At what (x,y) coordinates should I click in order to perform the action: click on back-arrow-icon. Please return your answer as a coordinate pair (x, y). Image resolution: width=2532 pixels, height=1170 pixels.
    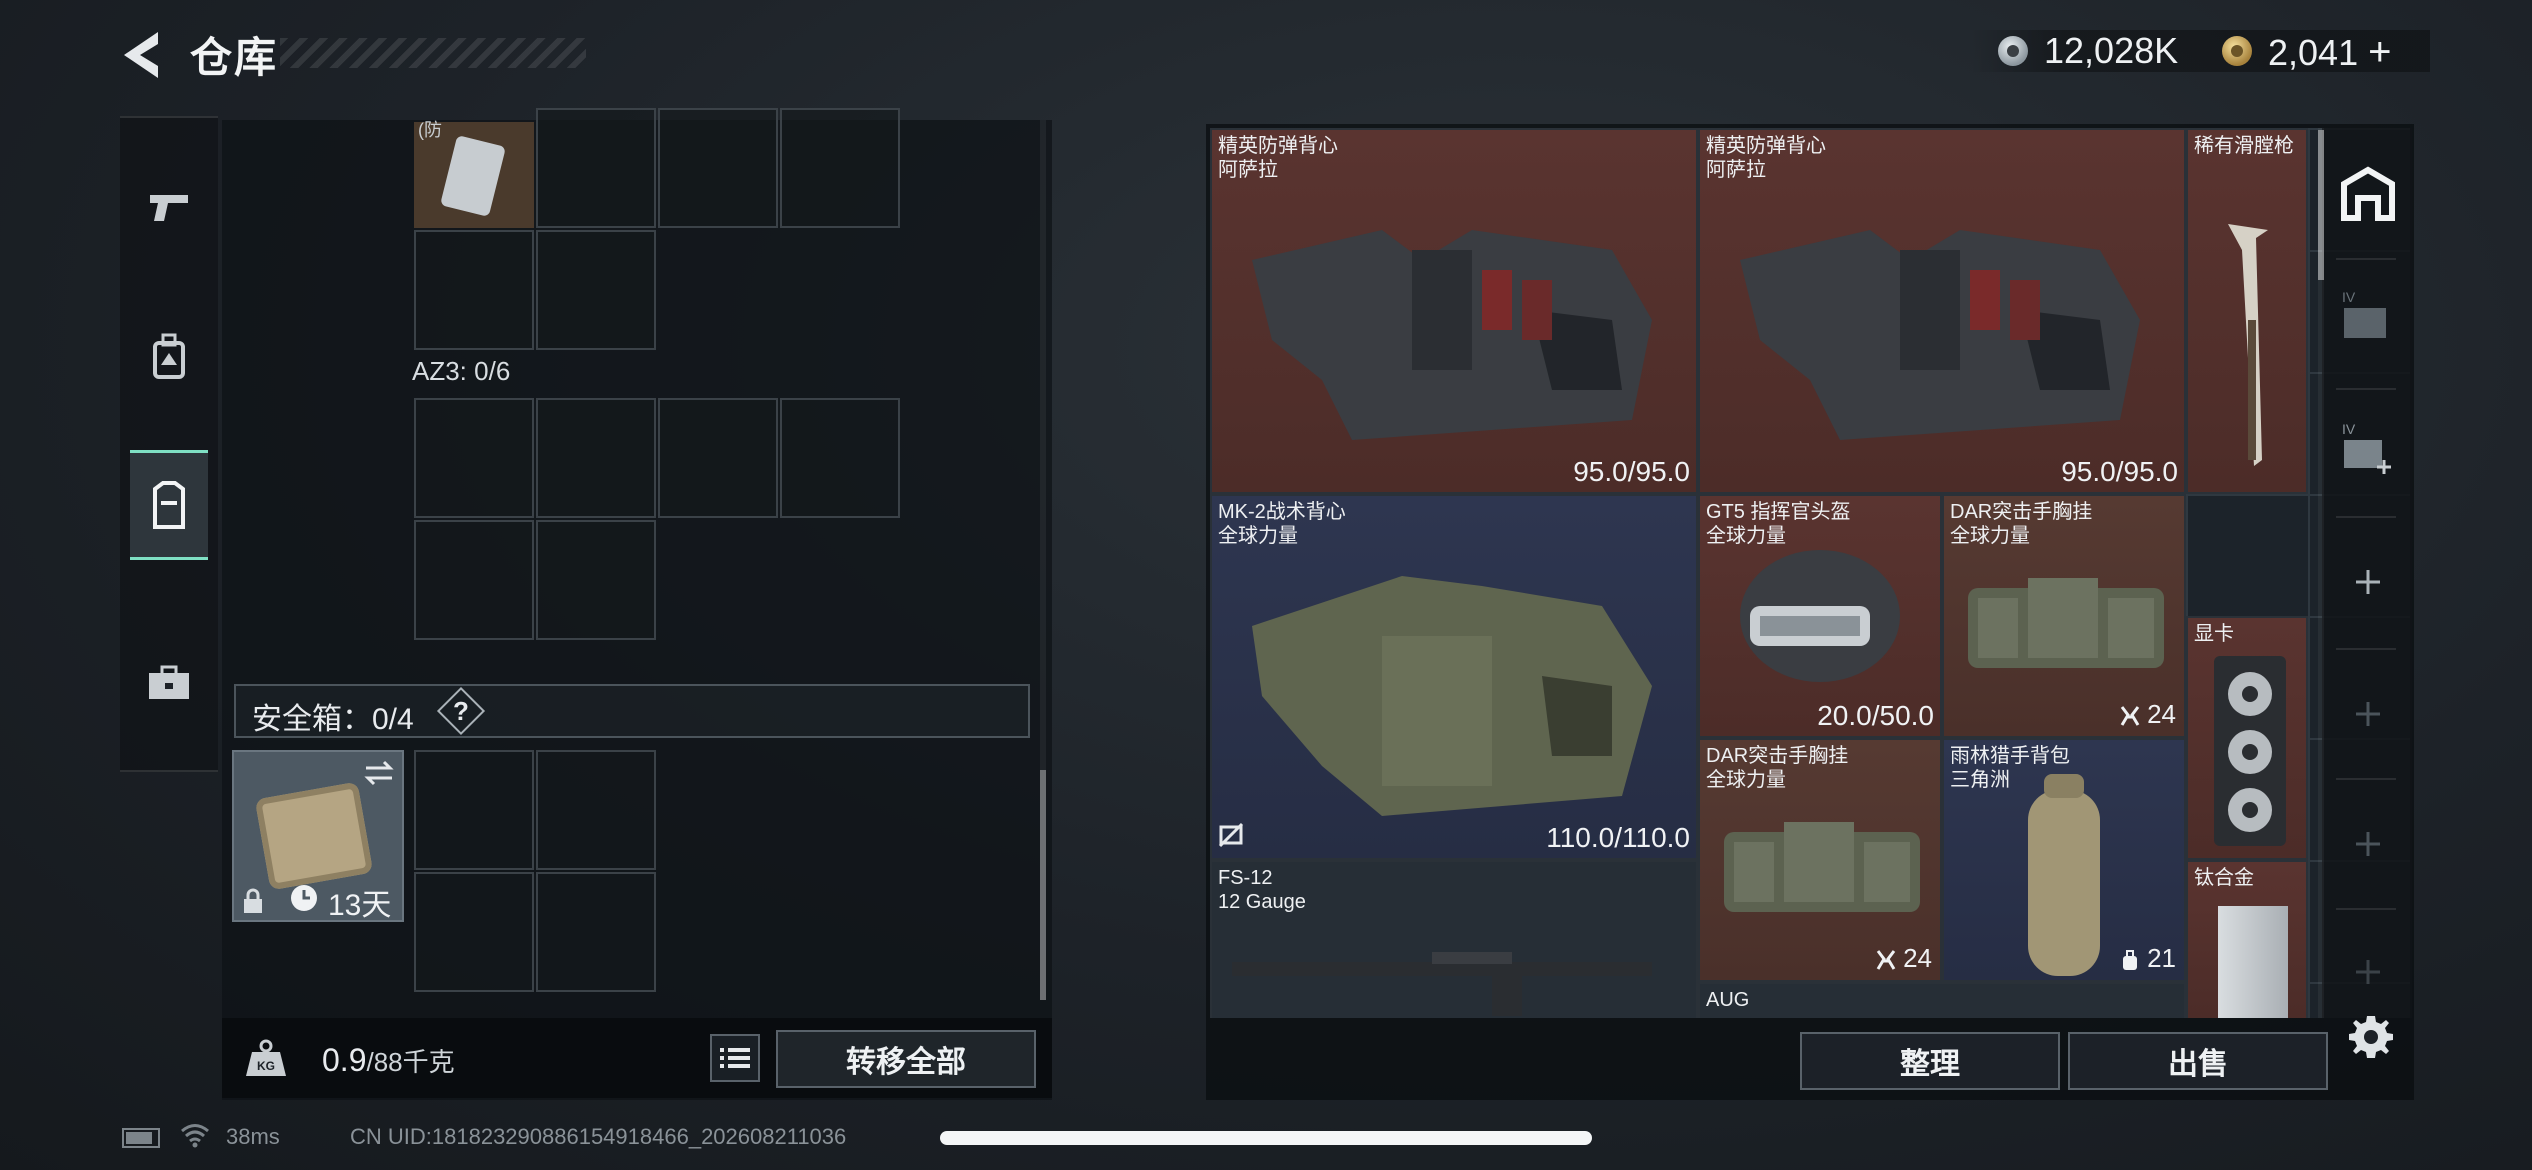
    Looking at the image, I should click on (140, 55).